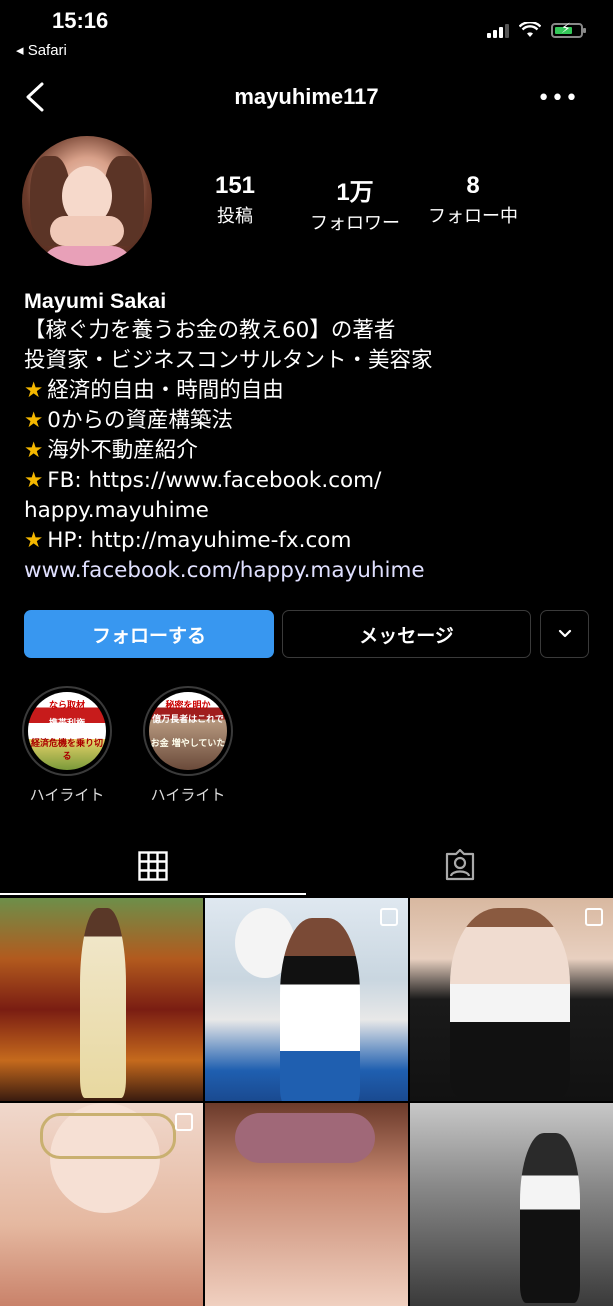 This screenshot has width=613, height=1306. Describe the element at coordinates (154, 390) in the screenshot. I see `bio-line: ★ 経済的自由・時間的自由` at that location.